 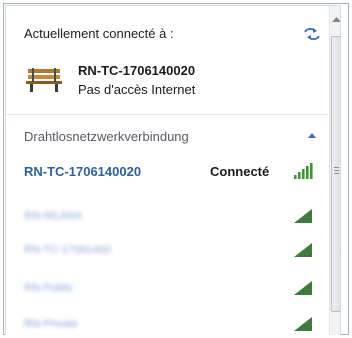 What do you see at coordinates (170, 288) in the screenshot?
I see `network-item: RN-Public` at bounding box center [170, 288].